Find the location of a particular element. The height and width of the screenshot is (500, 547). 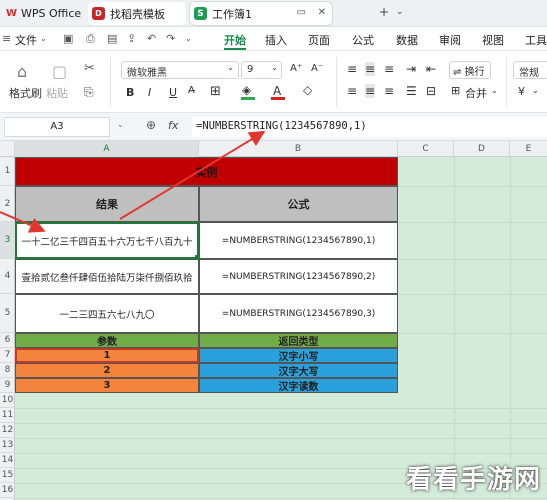

arrow-to-cell is located at coordinates (23, 222).